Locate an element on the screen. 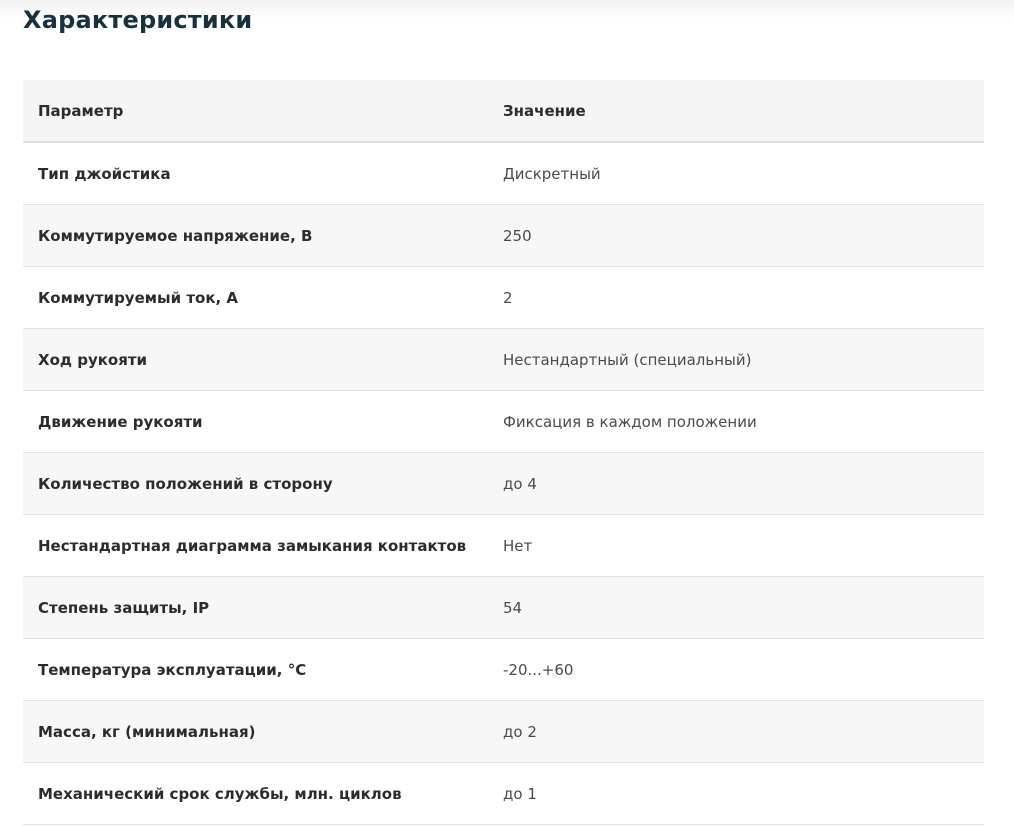  value-cell: 2 is located at coordinates (508, 297).